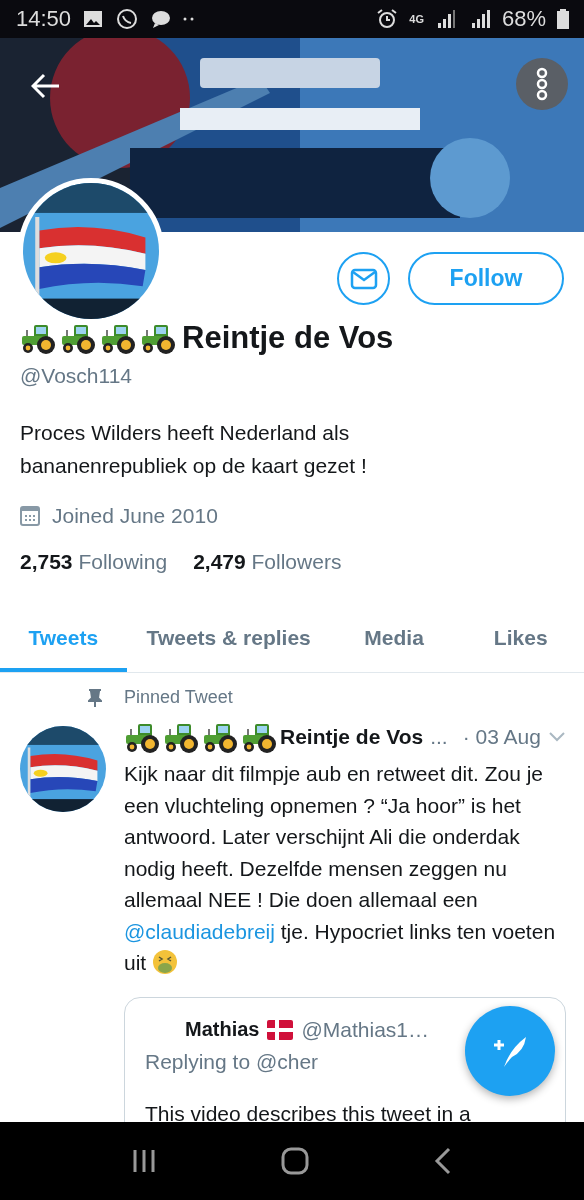  What do you see at coordinates (44, 19) in the screenshot?
I see `status-time: 14:50` at bounding box center [44, 19].